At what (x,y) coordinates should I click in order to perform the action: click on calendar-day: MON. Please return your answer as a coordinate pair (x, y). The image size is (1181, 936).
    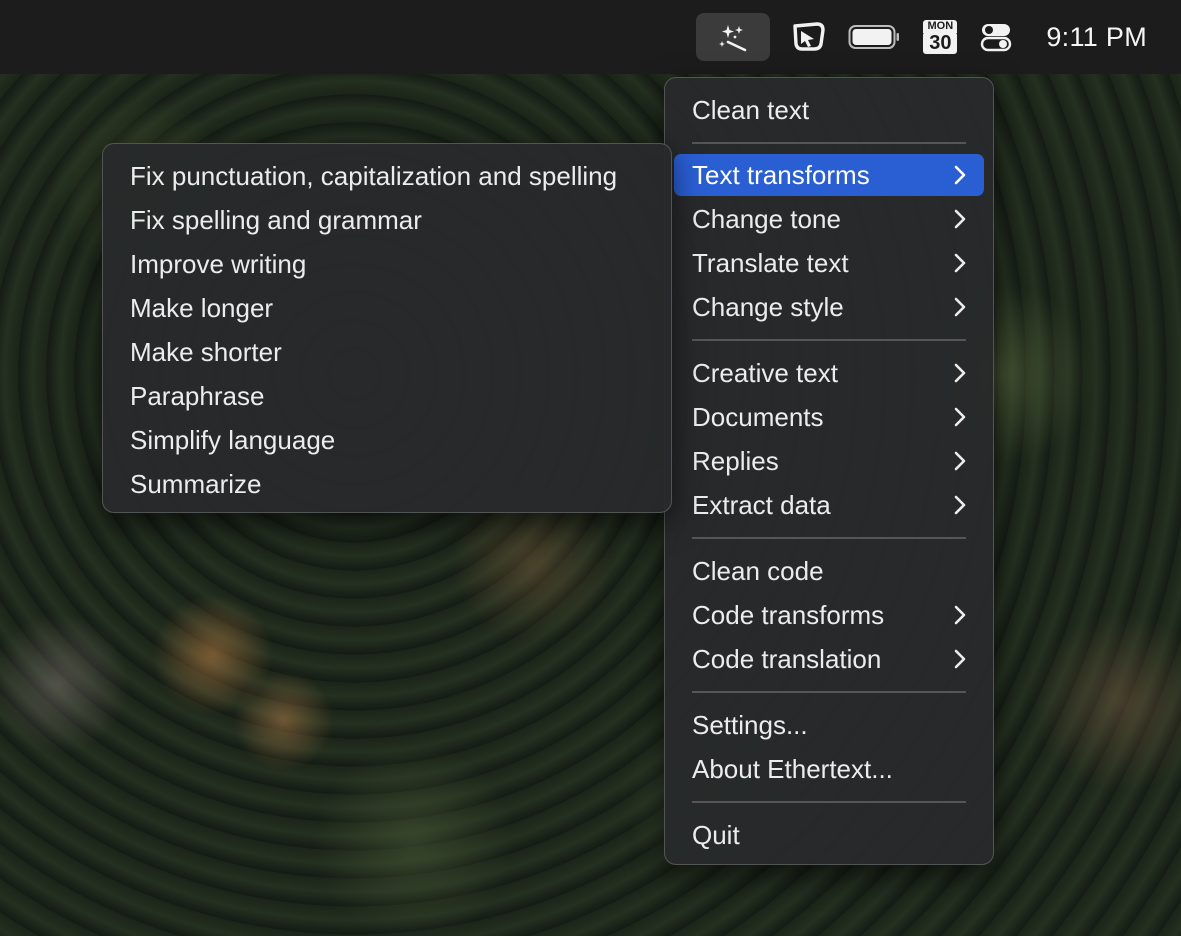
    Looking at the image, I should click on (940, 26).